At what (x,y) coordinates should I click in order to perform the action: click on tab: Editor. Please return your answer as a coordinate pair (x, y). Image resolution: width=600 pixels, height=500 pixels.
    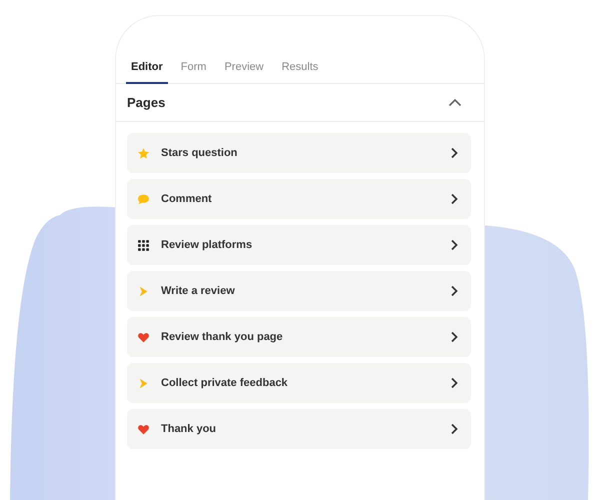
    Looking at the image, I should click on (147, 67).